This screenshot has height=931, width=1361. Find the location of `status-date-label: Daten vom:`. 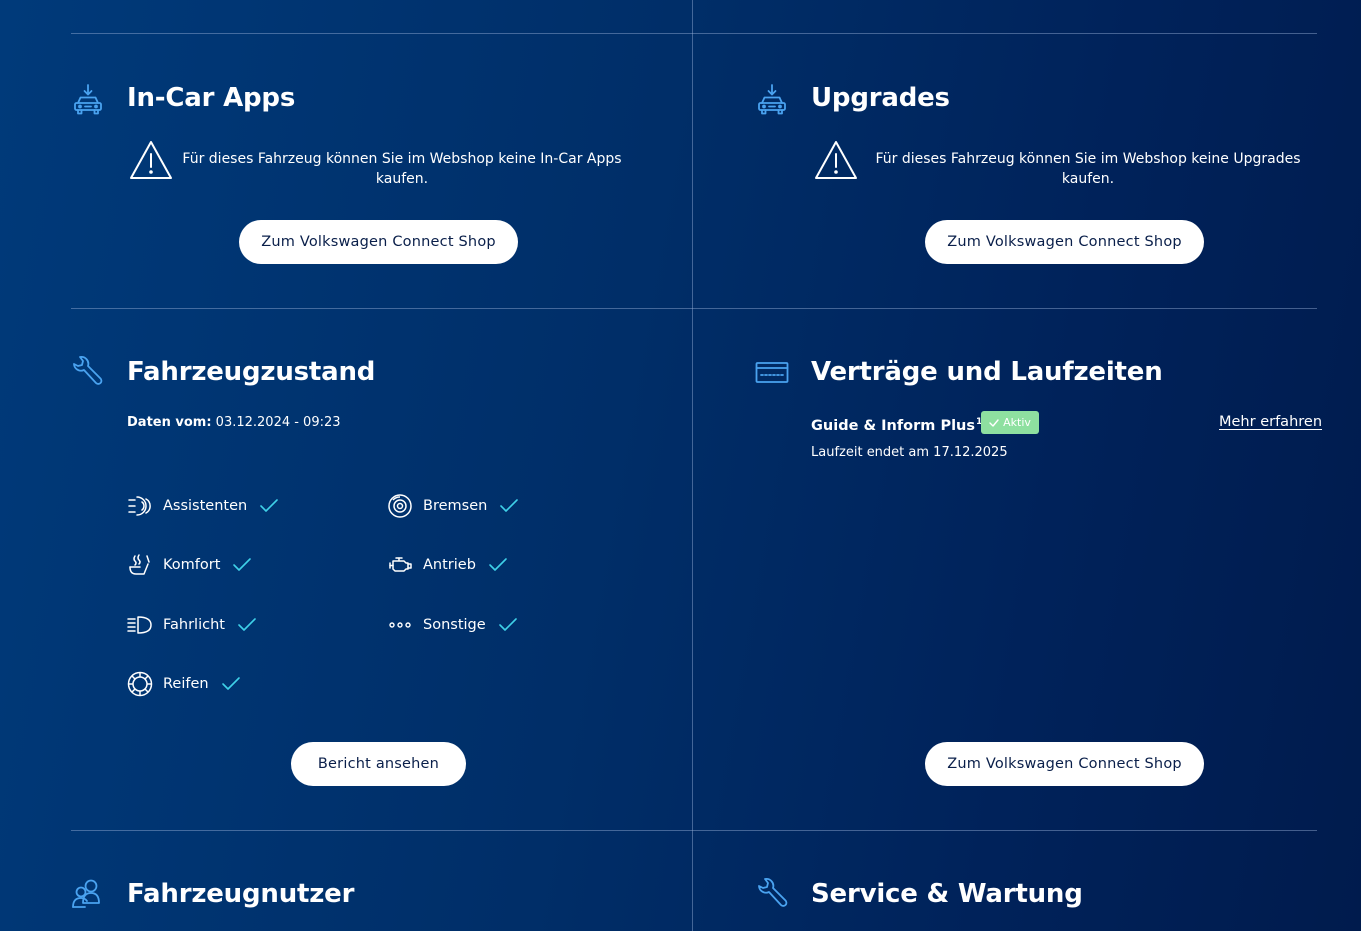

status-date-label: Daten vom: is located at coordinates (169, 422).